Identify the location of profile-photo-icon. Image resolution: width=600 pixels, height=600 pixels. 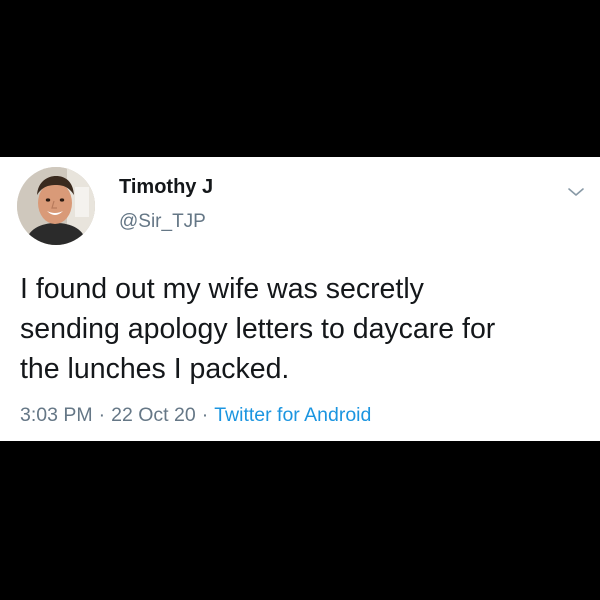
(56, 206).